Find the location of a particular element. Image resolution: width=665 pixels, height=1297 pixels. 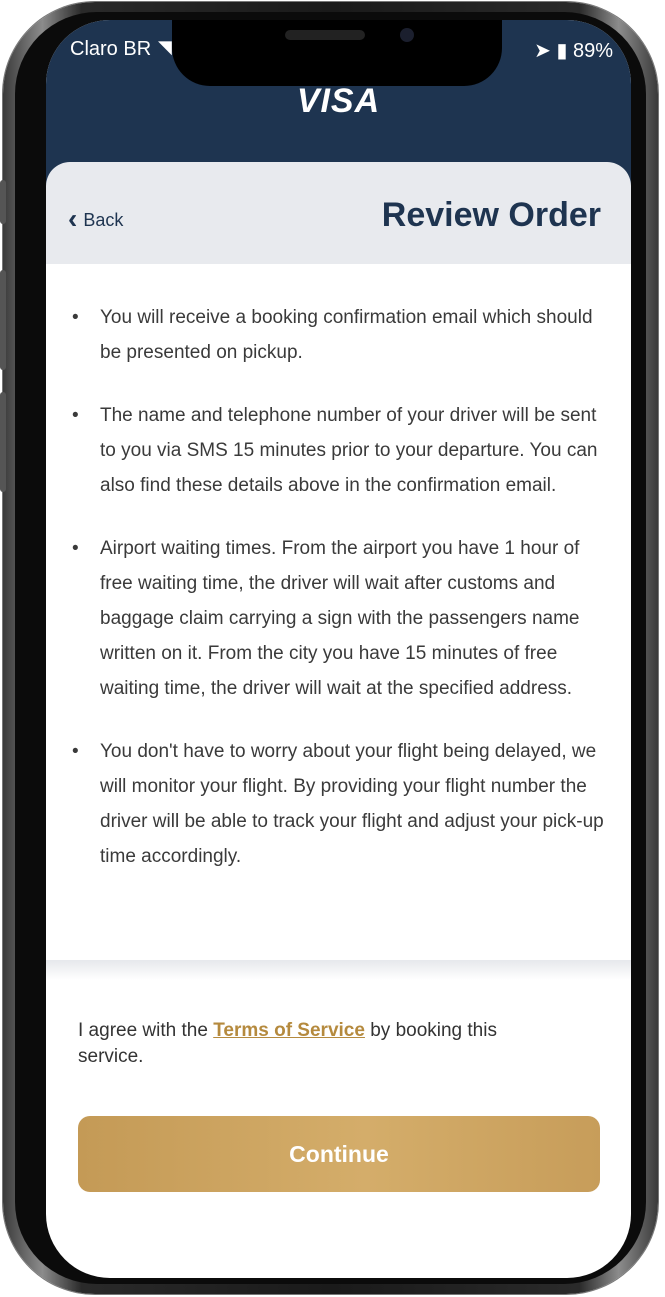

battery-icon: ▮ is located at coordinates (562, 51).